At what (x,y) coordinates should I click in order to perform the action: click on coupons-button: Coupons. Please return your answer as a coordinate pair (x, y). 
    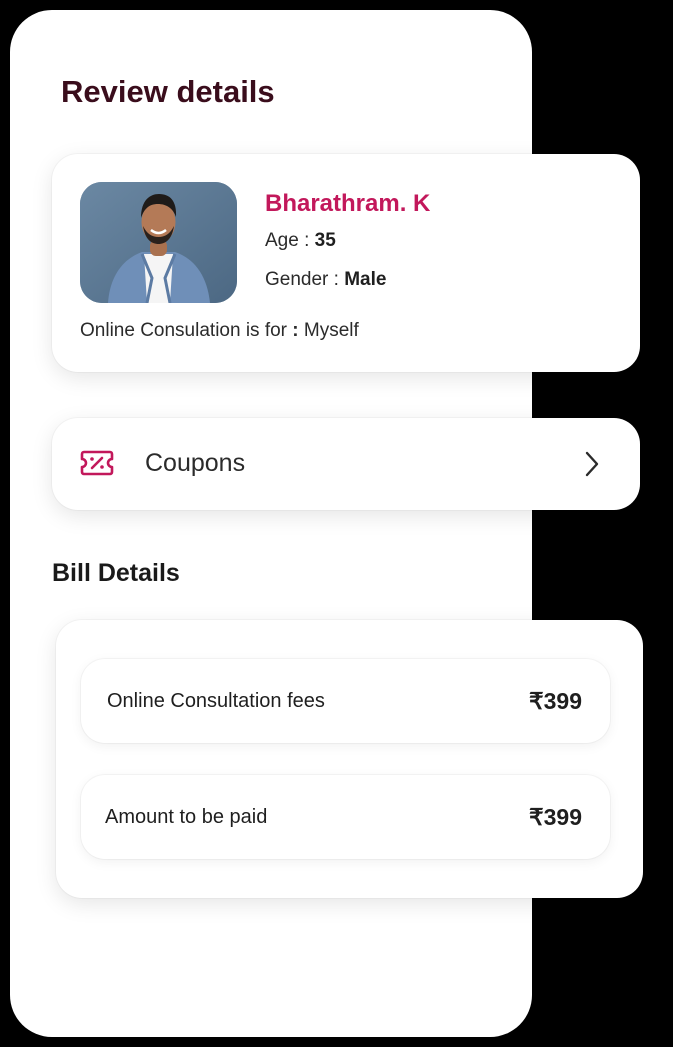
    Looking at the image, I should click on (346, 464).